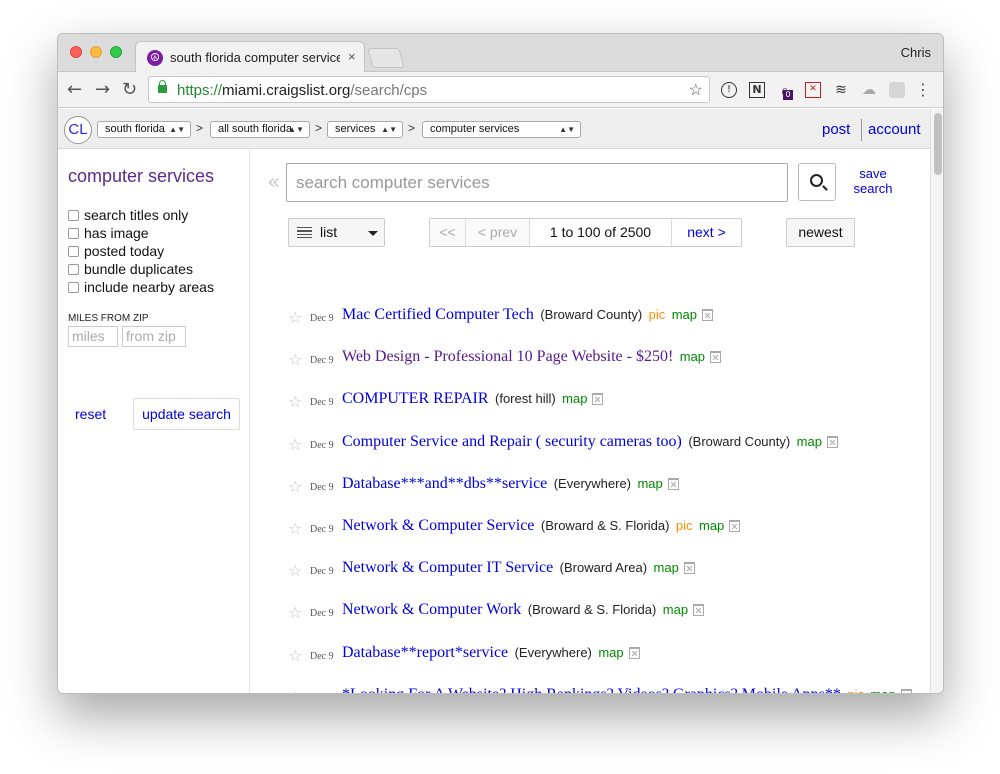 The height and width of the screenshot is (774, 1000). I want to click on forward-arrow-icon: →, so click(102, 89).